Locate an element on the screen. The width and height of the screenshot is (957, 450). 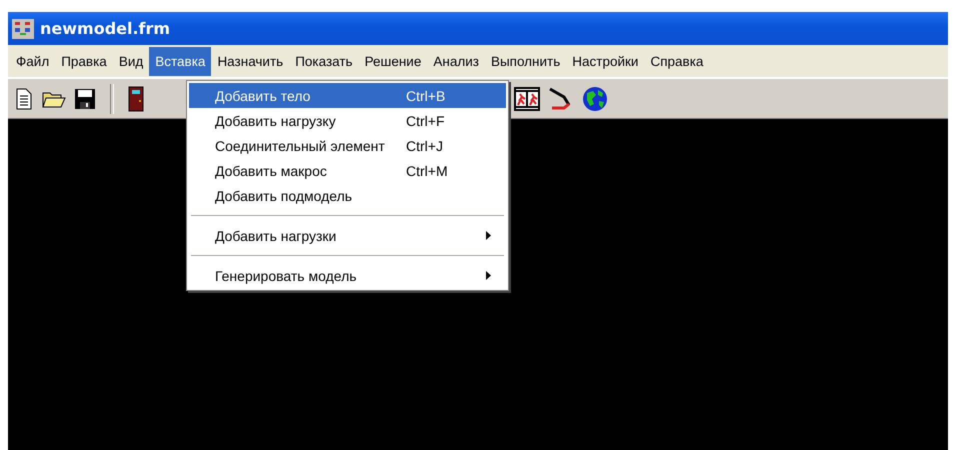
menu-option: Добавить подмодель is located at coordinates (347, 195).